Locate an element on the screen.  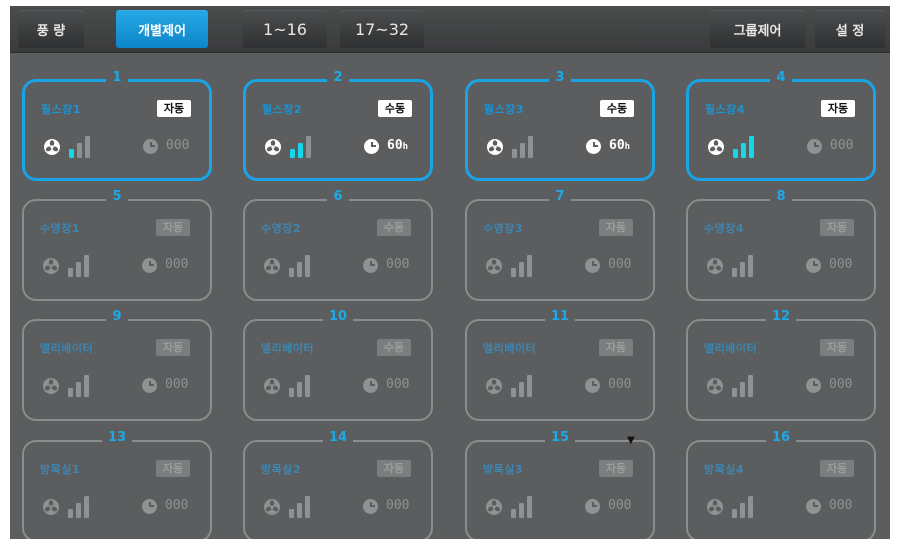
zone-card: 15 방목실3 자동 000 is located at coordinates (560, 484).